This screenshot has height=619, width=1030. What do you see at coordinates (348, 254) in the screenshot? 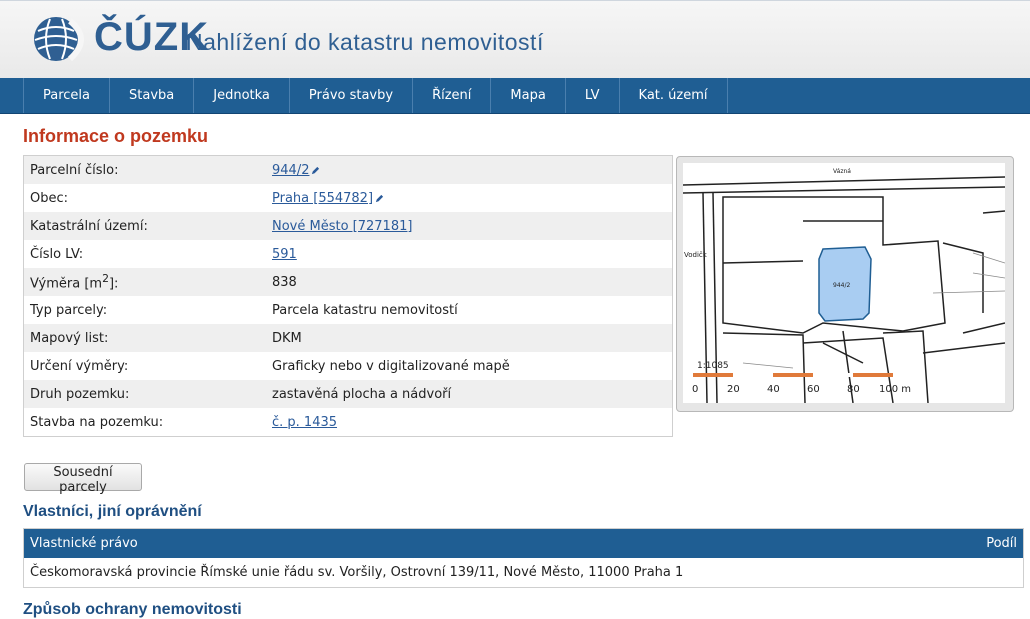
I see `table-row: Číslo LV: 591` at bounding box center [348, 254].